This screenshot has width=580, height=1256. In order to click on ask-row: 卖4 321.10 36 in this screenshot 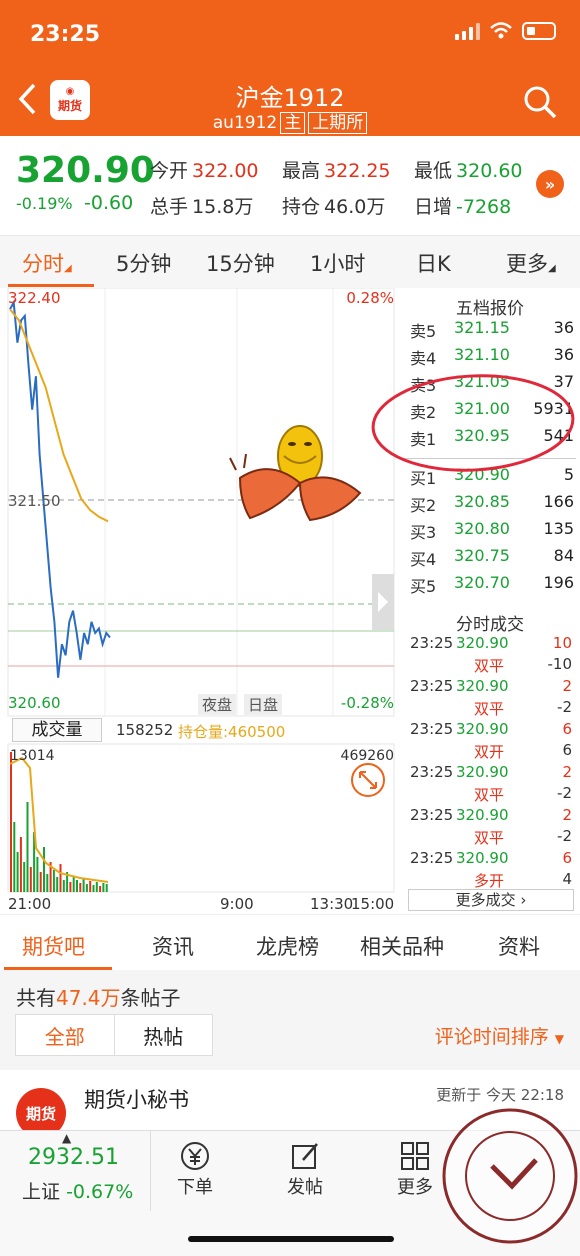, I will do `click(492, 357)`.